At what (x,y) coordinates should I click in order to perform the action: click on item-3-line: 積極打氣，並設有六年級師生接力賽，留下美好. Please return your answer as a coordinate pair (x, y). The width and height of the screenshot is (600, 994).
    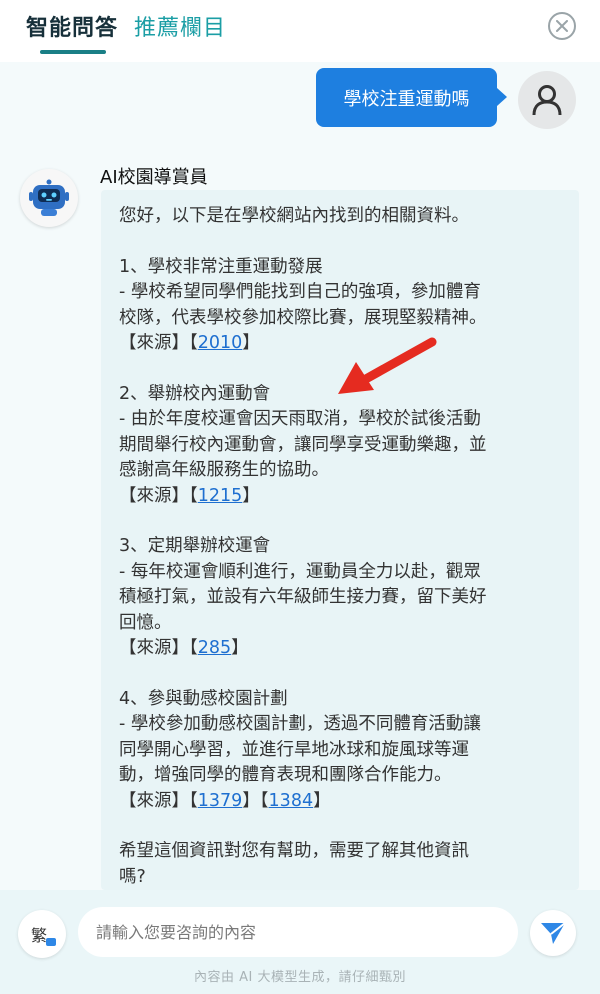
    Looking at the image, I should click on (303, 597).